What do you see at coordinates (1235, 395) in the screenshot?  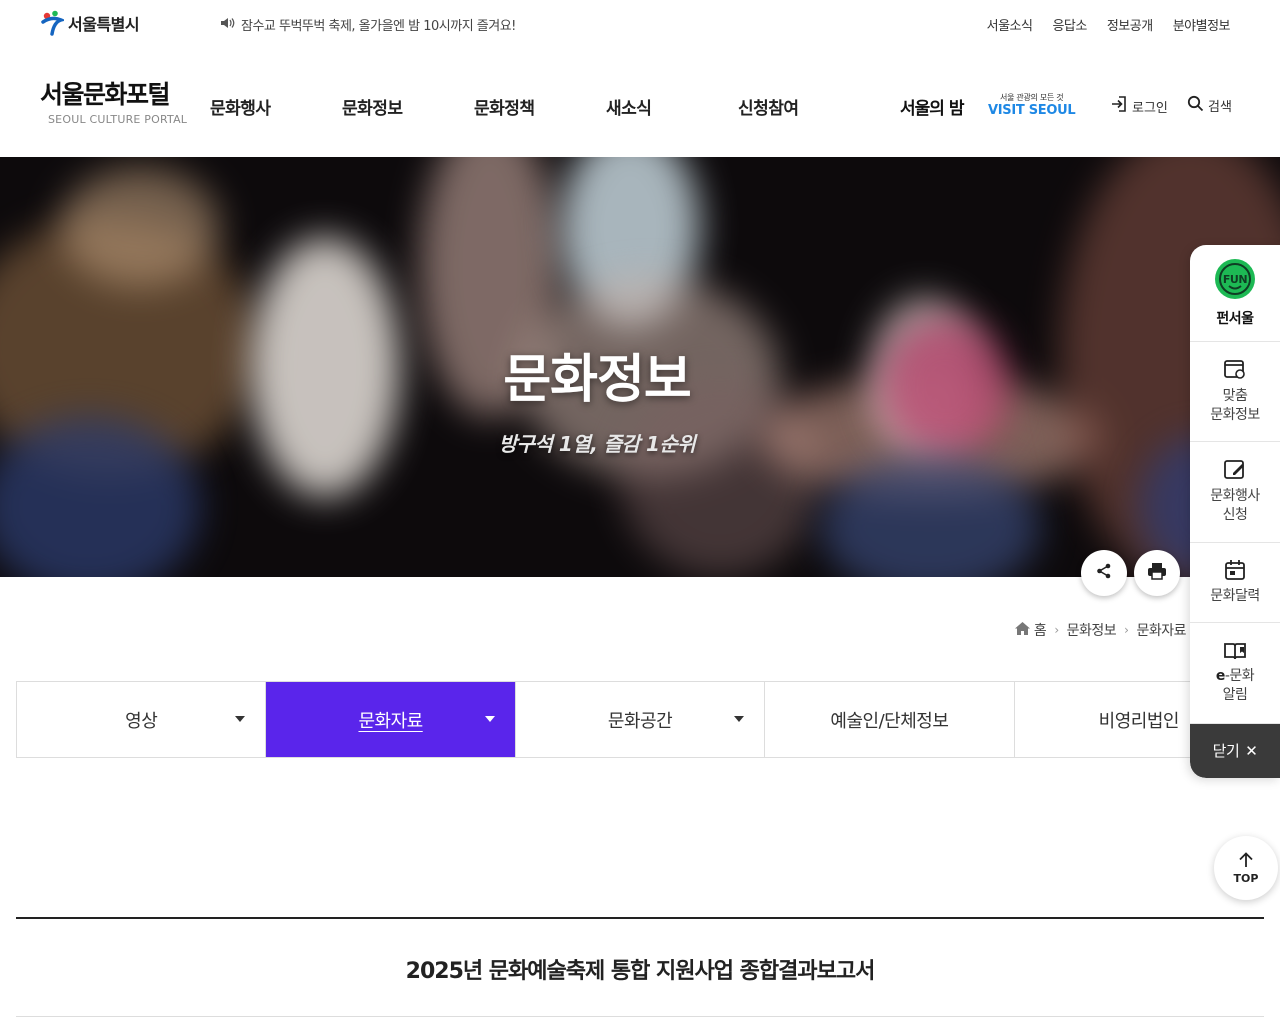 I see `quick-label-line1: 맞춤` at bounding box center [1235, 395].